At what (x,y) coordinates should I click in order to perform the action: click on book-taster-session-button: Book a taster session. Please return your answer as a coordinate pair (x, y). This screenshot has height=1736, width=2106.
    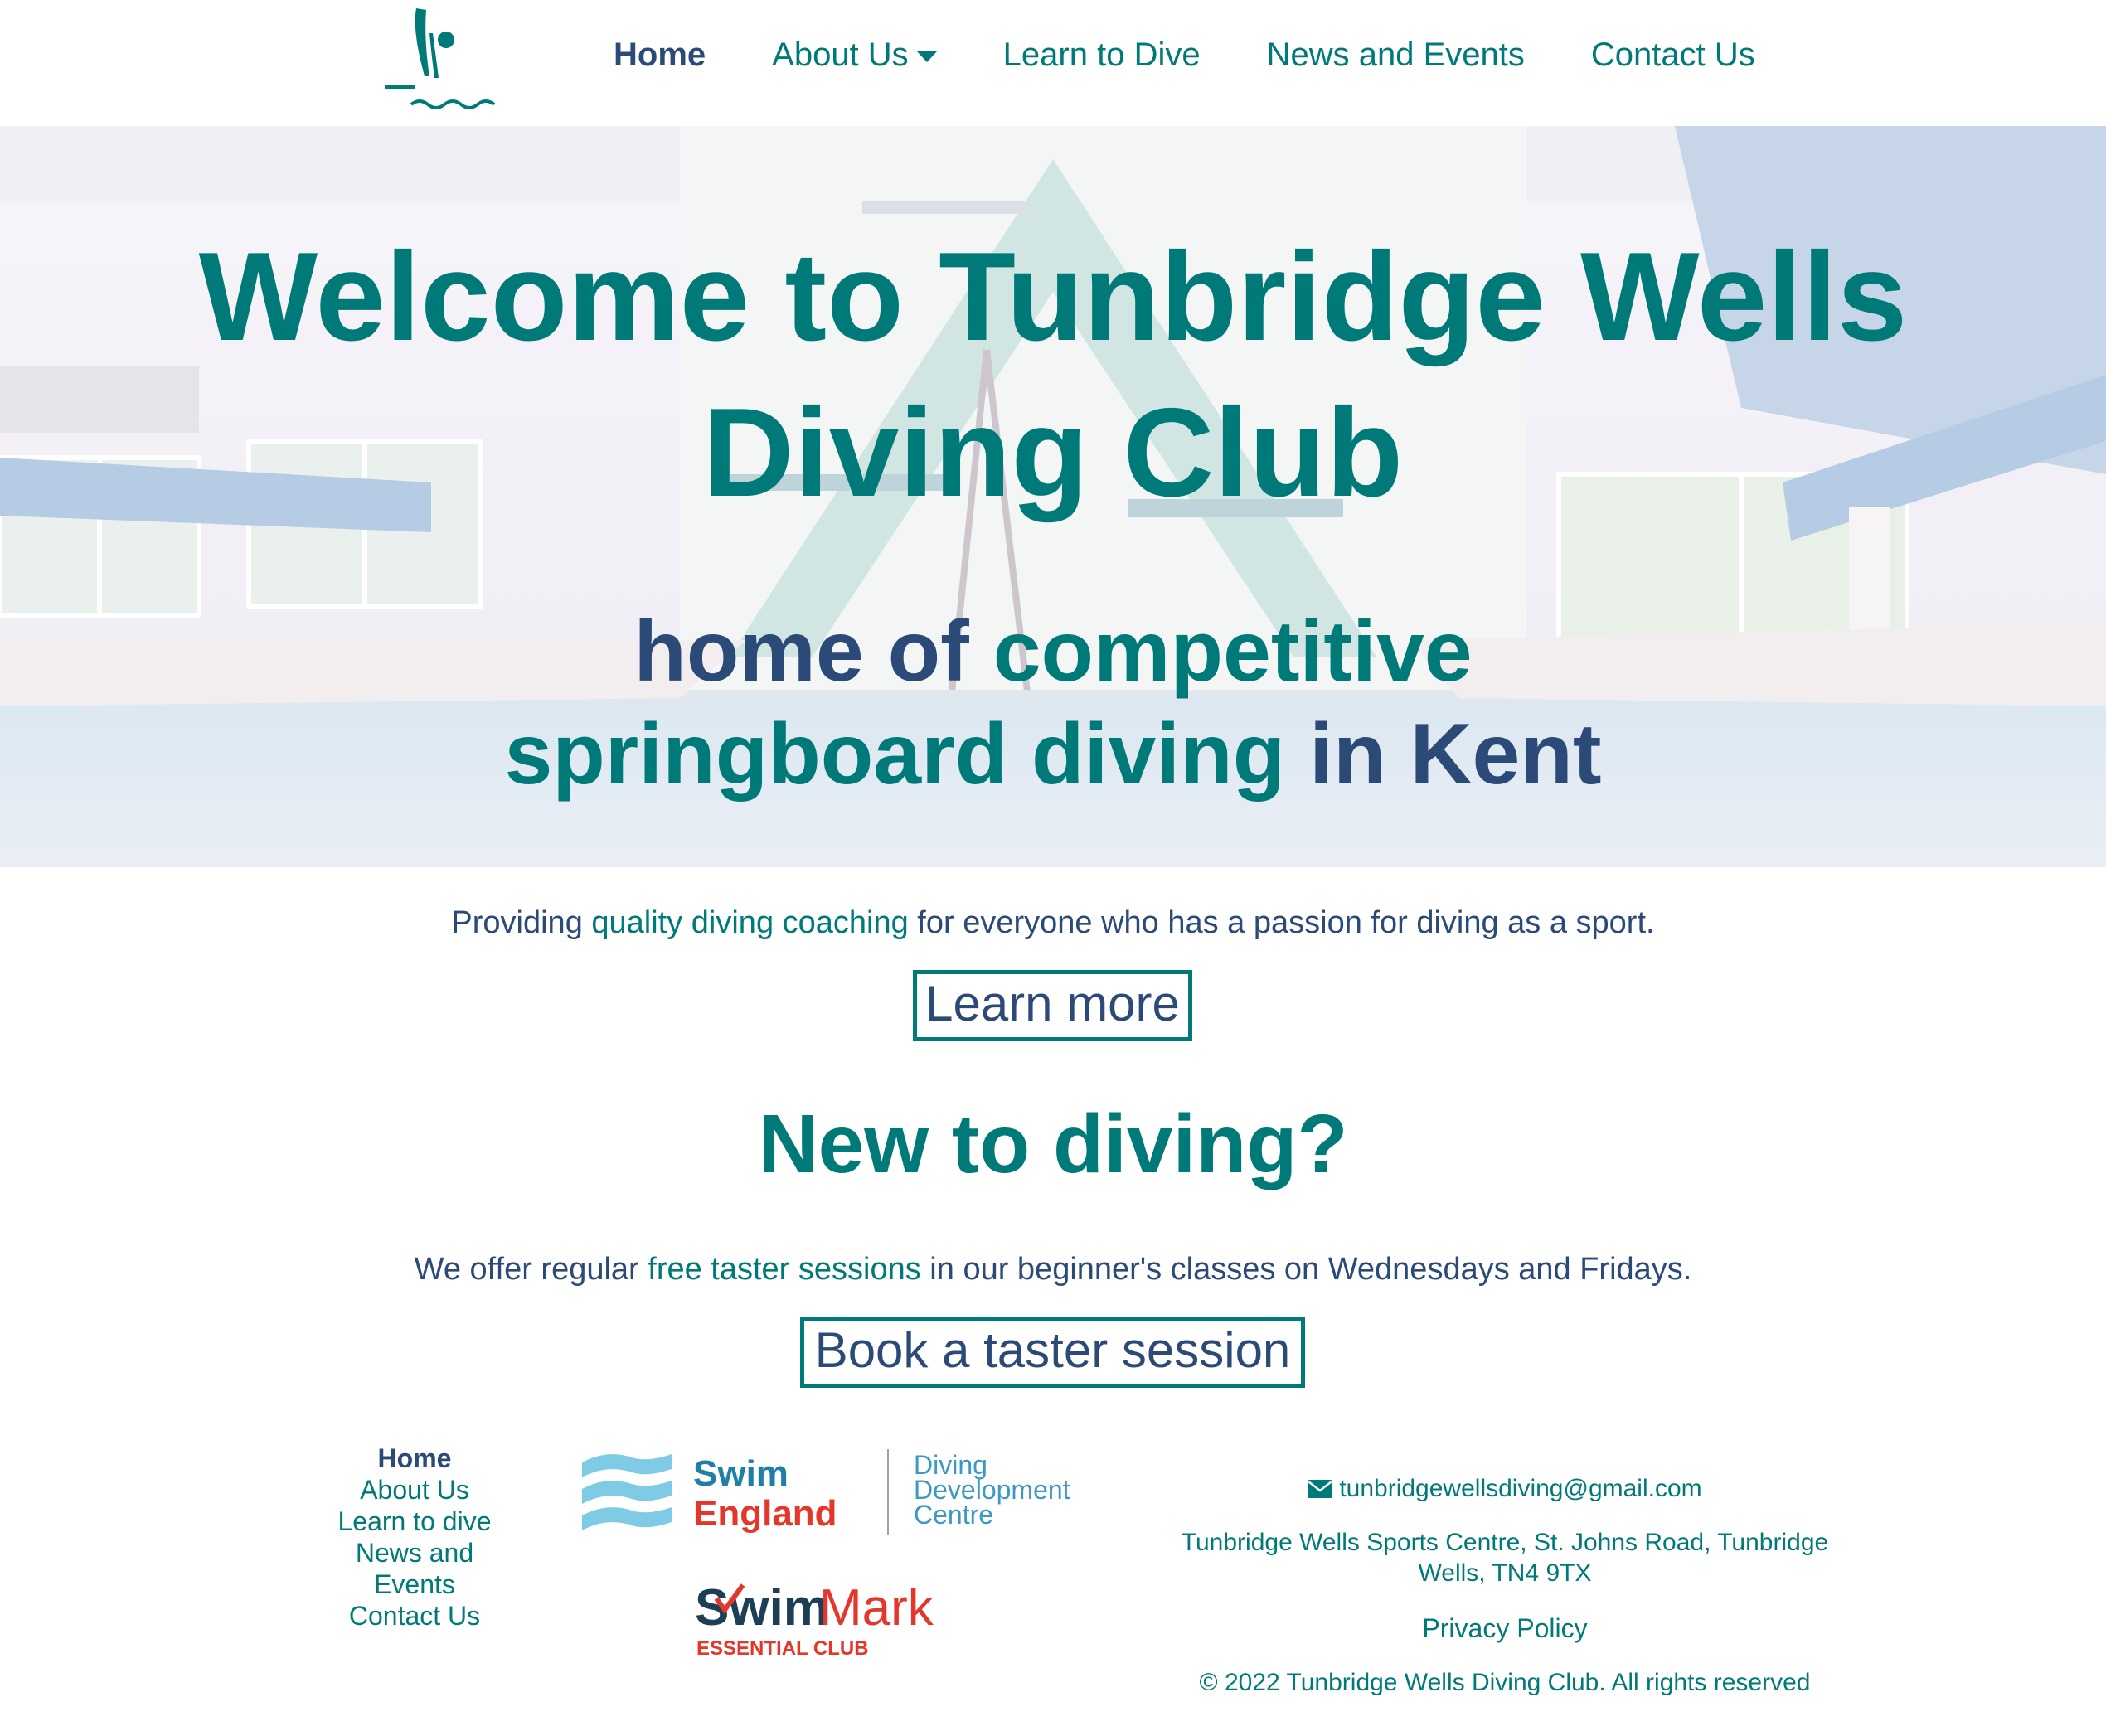
    Looking at the image, I should click on (1052, 1352).